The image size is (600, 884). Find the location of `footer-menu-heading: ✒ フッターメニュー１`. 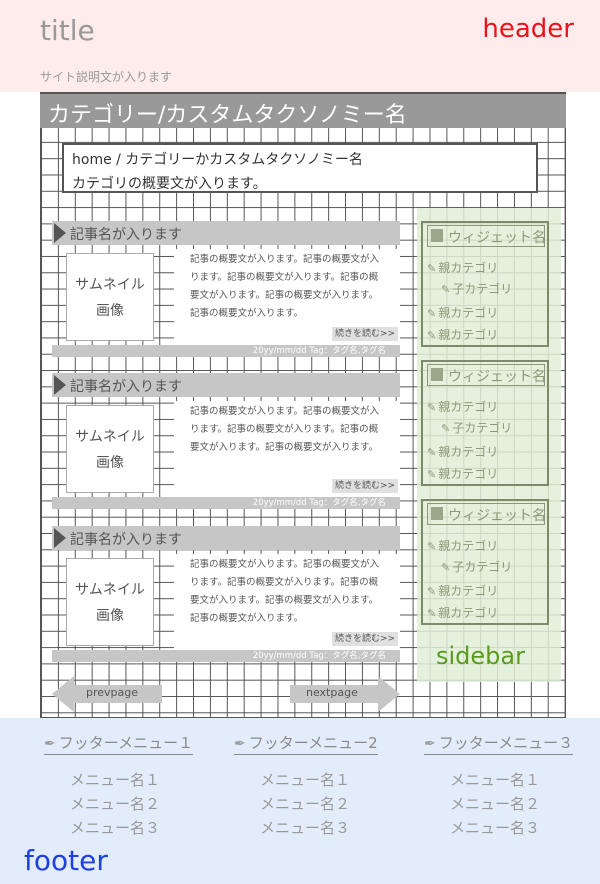

footer-menu-heading: ✒ フッターメニュー１ is located at coordinates (119, 743).